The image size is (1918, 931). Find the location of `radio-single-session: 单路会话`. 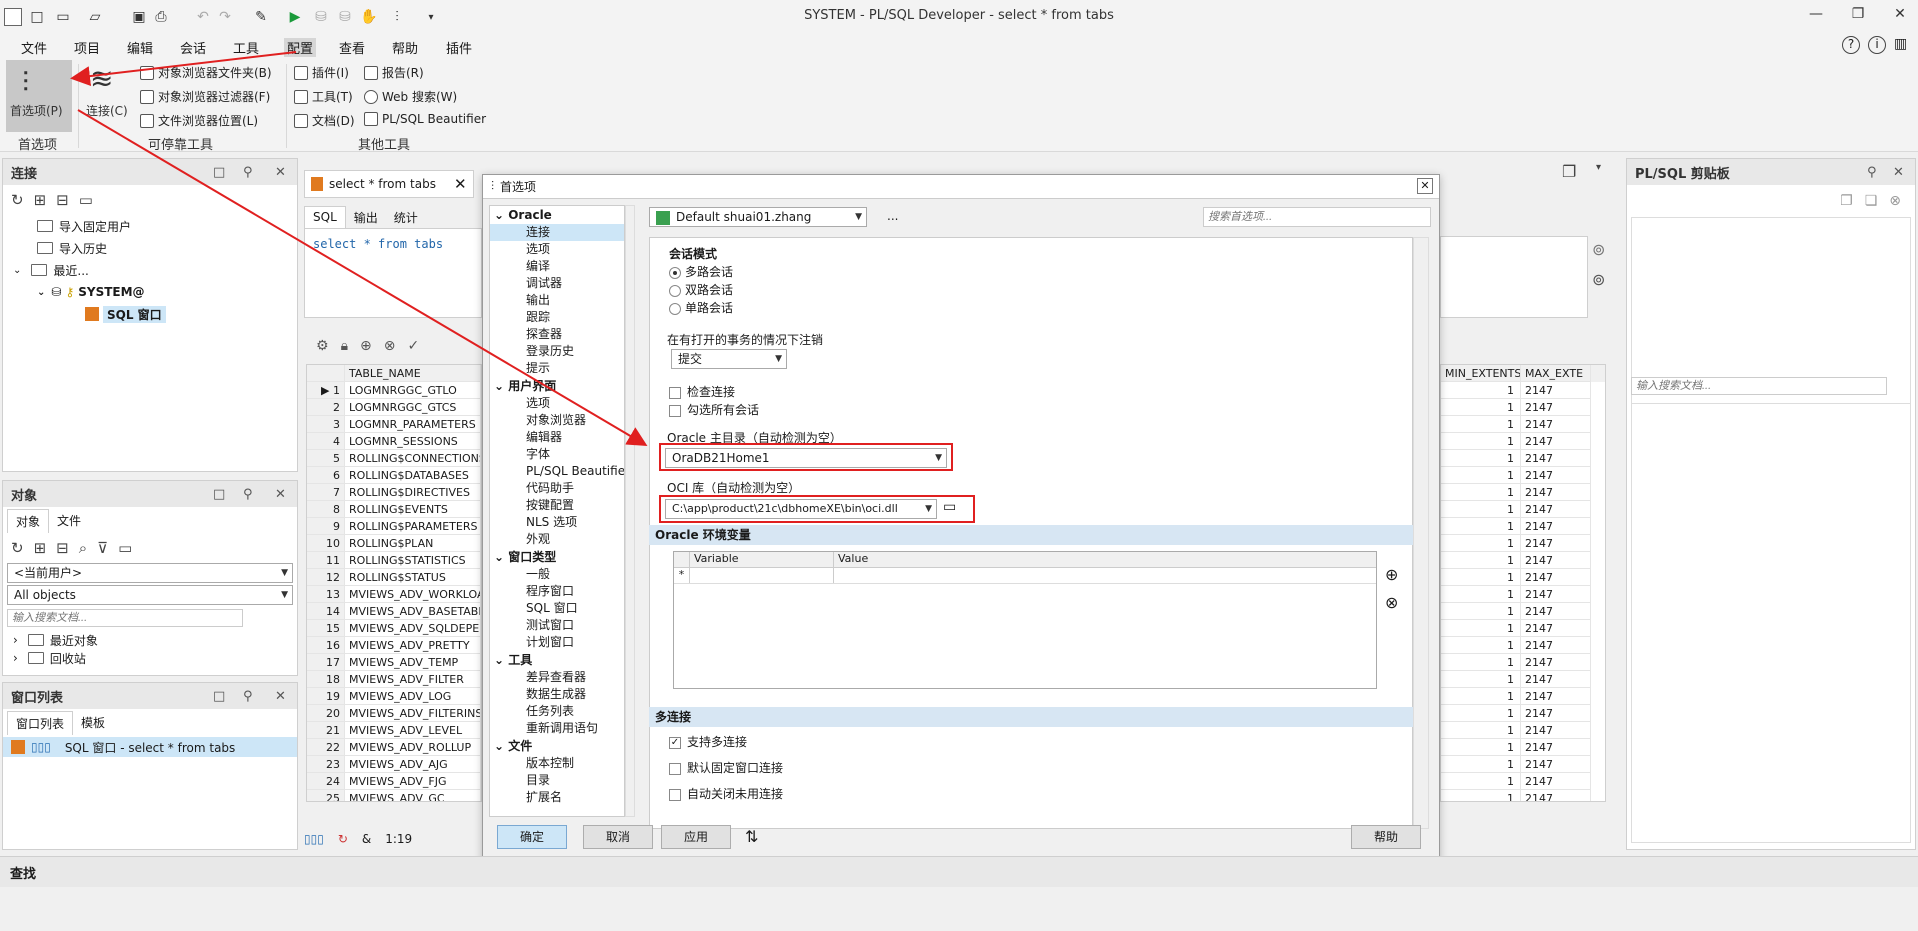

radio-single-session: 单路会话 is located at coordinates (701, 307).